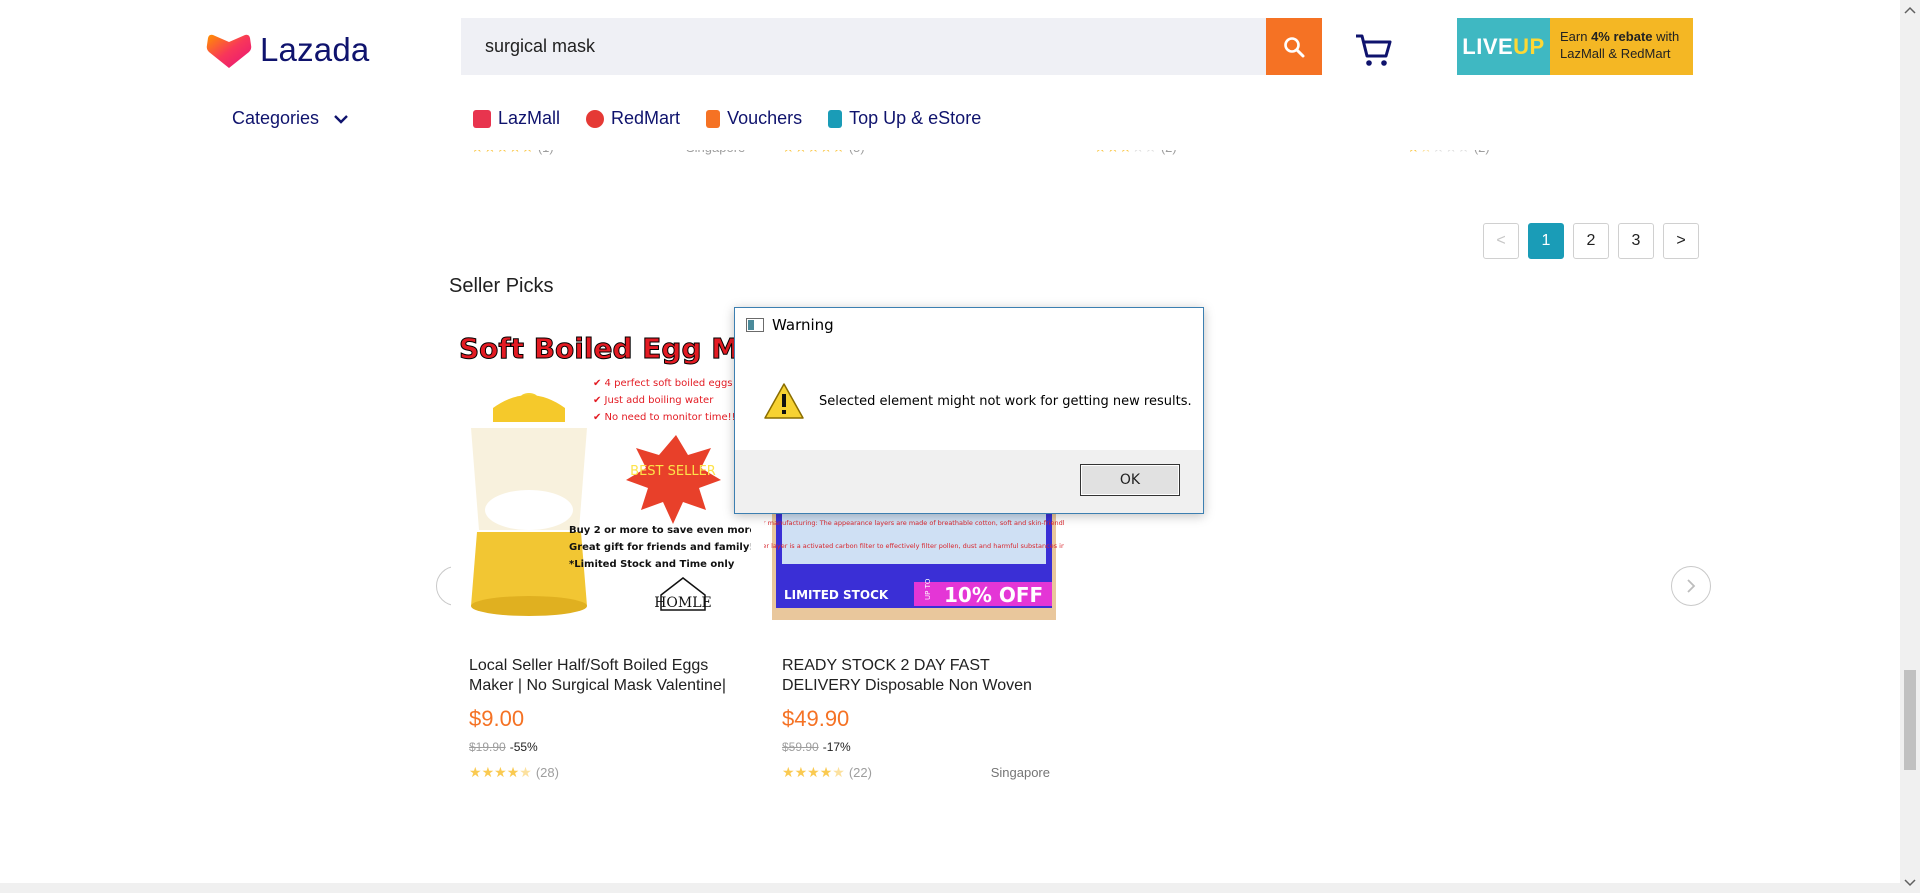 The width and height of the screenshot is (1920, 893). Describe the element at coordinates (653, 400) in the screenshot. I see `image-bullet: ✔ Just add boiling water` at that location.